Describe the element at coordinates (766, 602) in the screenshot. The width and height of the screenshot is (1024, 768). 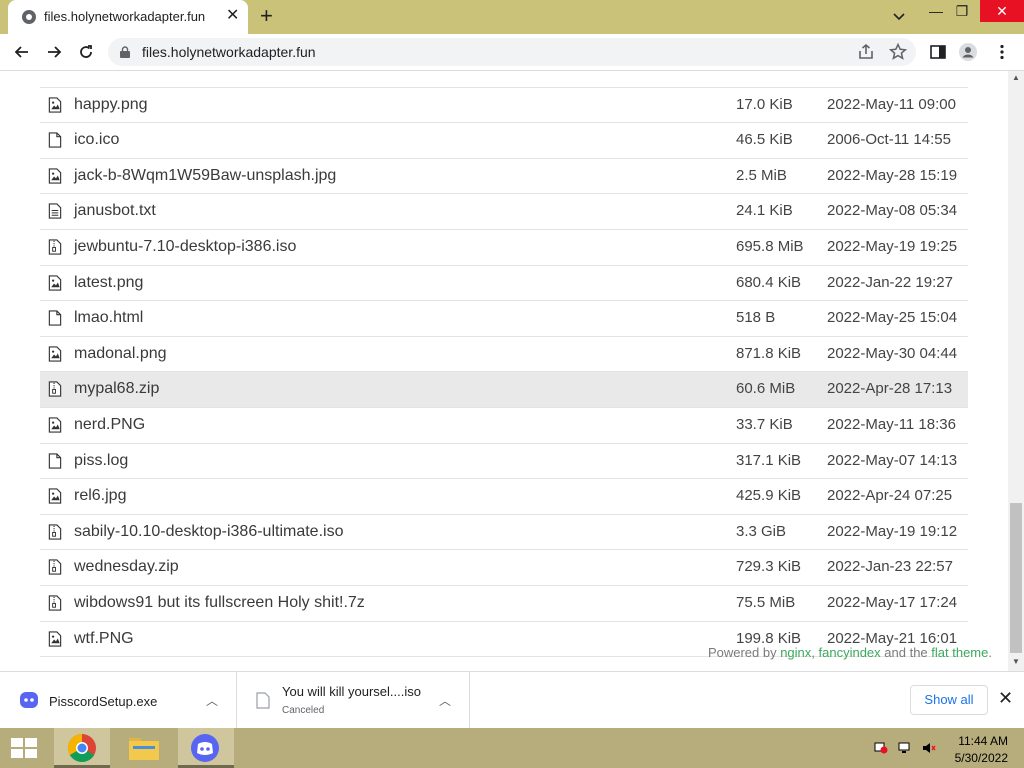
I see `file-size: 75.5 MiB` at that location.